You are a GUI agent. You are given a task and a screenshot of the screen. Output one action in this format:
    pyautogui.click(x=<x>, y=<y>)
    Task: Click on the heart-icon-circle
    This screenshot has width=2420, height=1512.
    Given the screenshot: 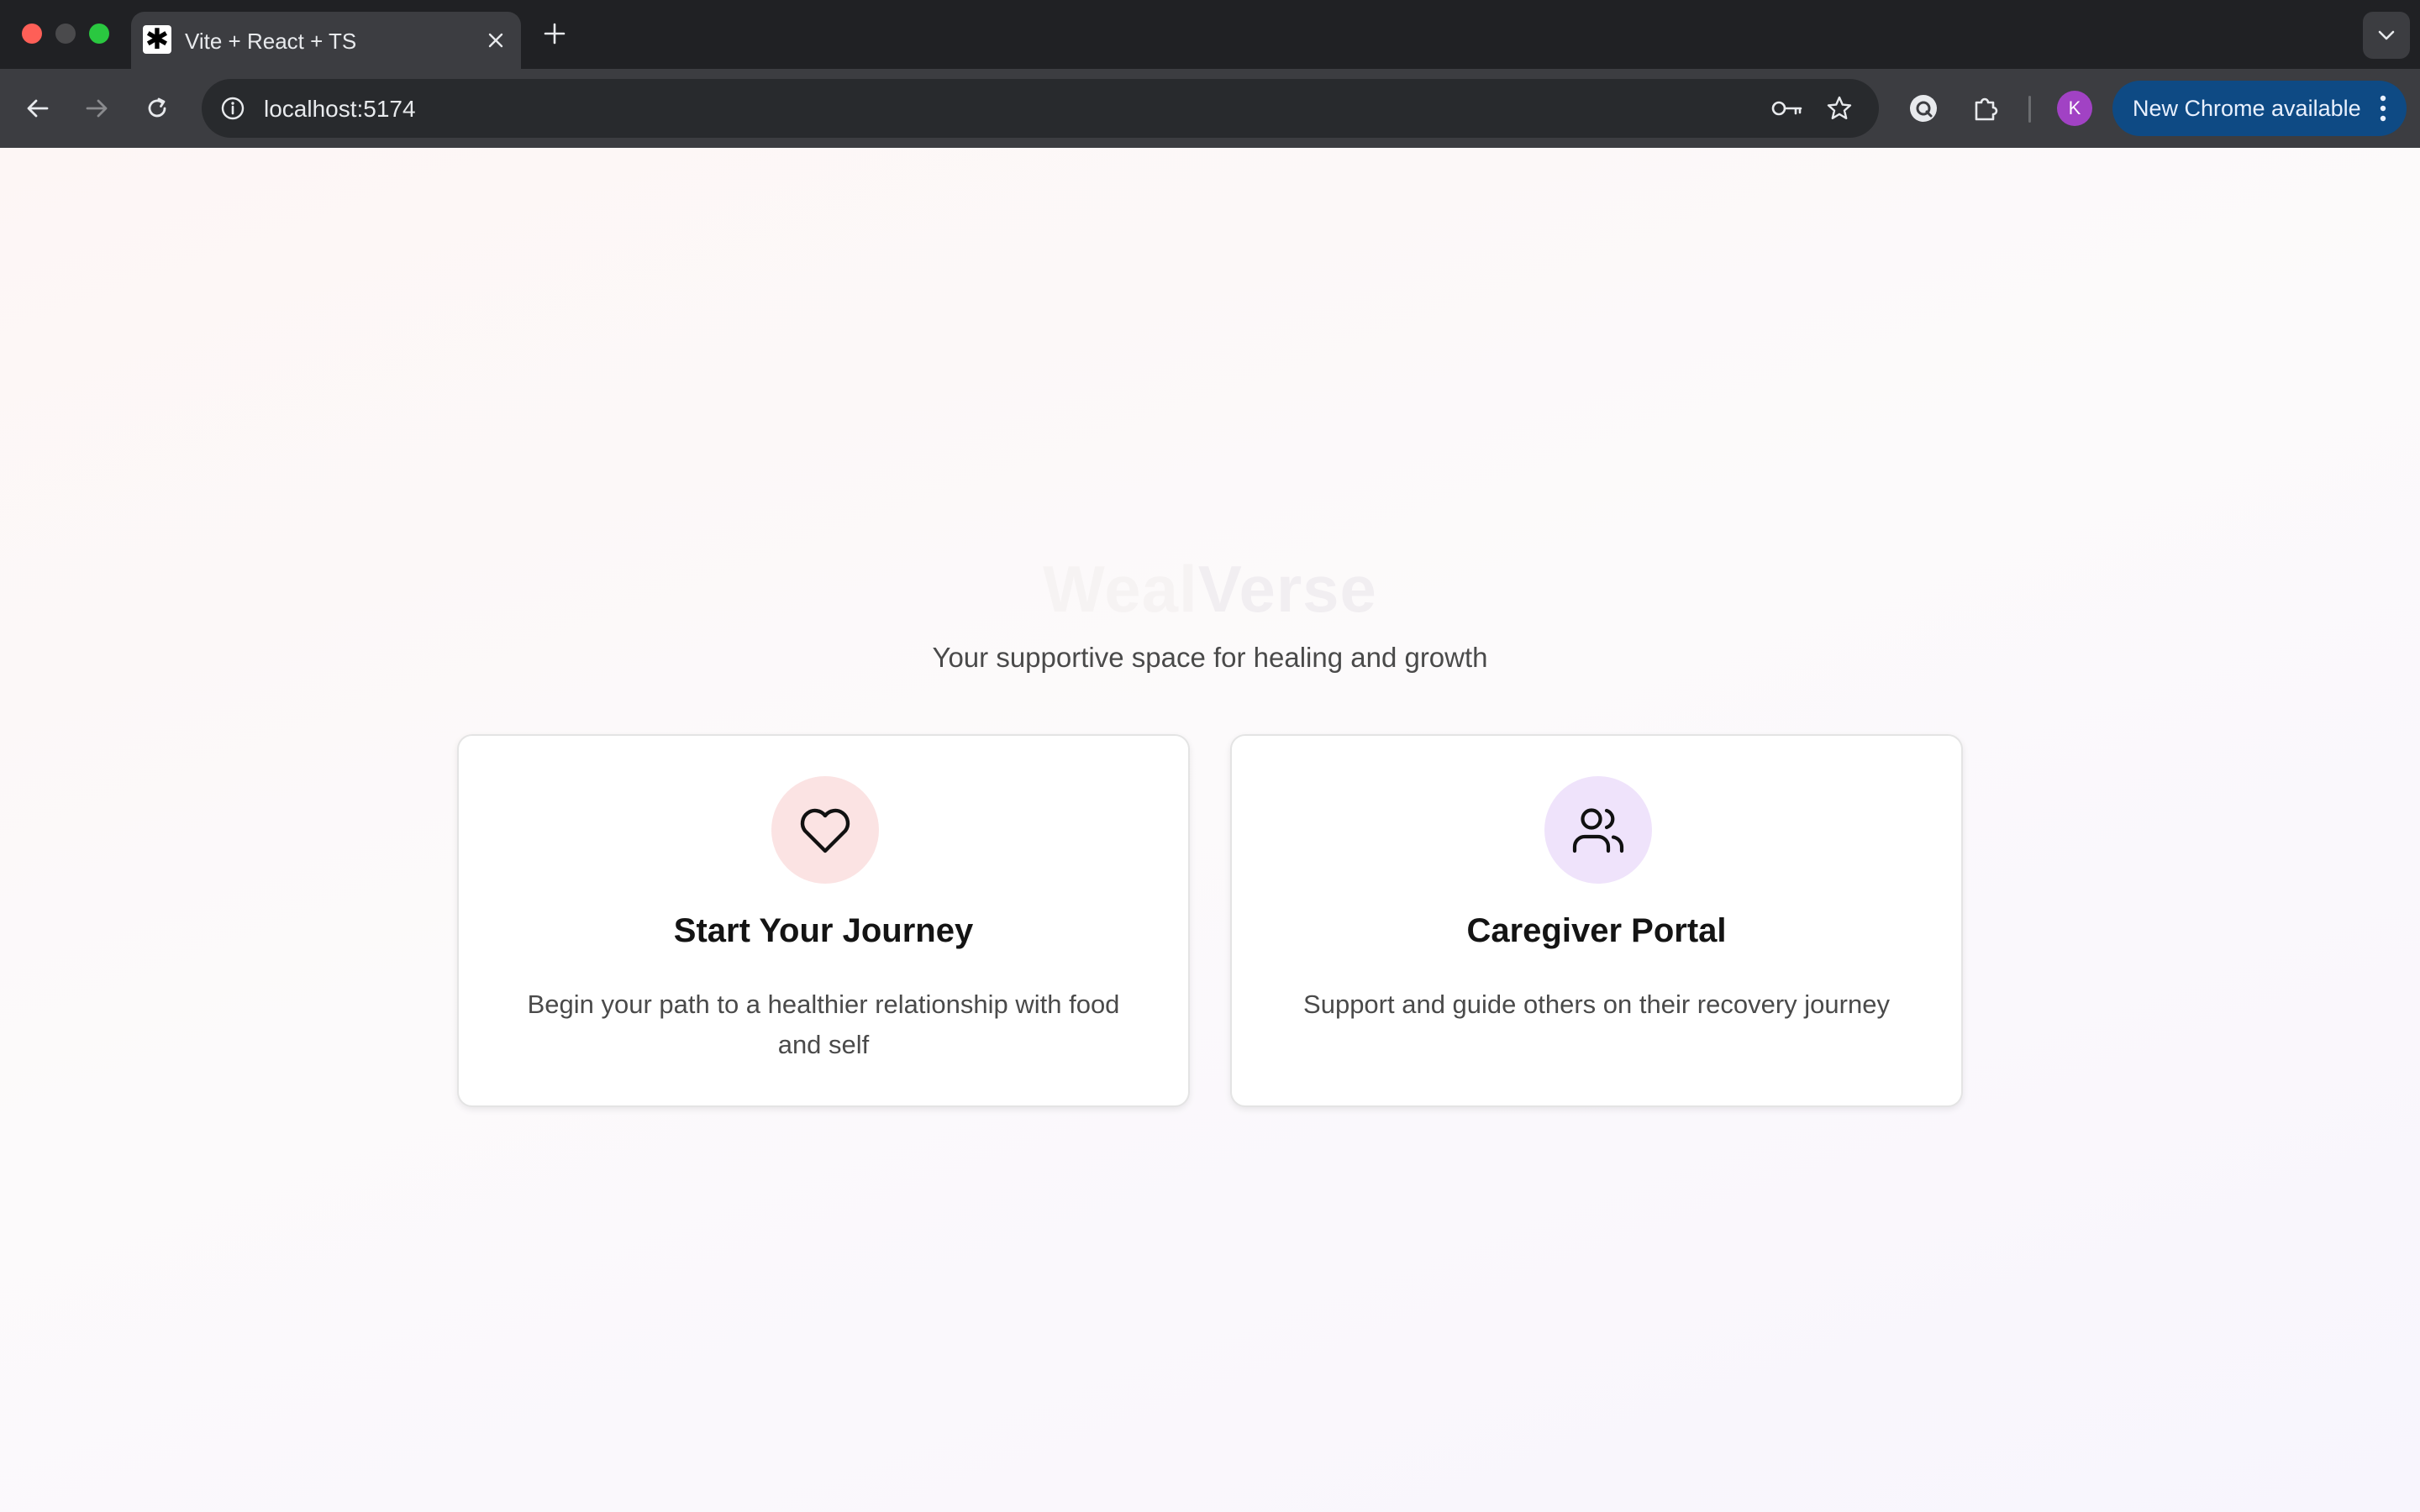 What is the action you would take?
    pyautogui.click(x=825, y=830)
    